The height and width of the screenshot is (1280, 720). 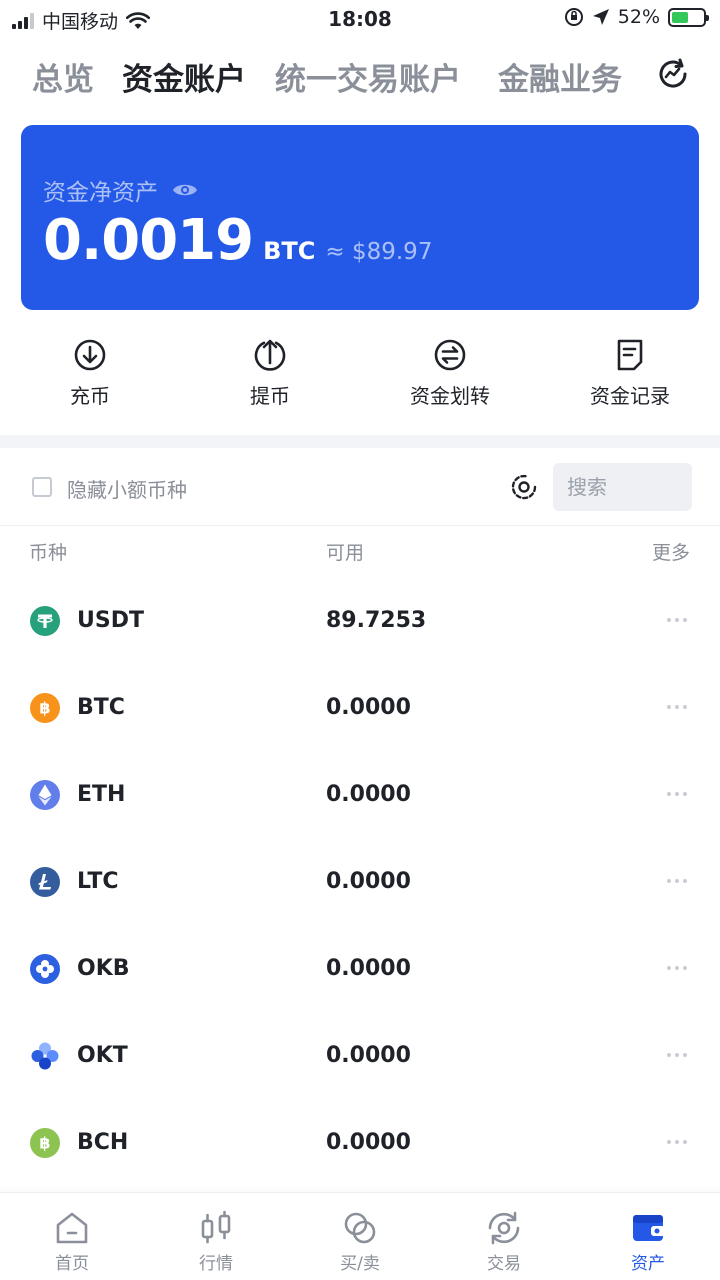 I want to click on nav-trade-label: 交易, so click(x=504, y=1264).